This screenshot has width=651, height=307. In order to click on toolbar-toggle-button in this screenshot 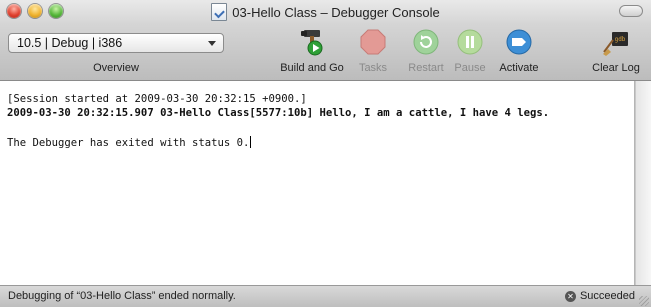, I will do `click(631, 11)`.